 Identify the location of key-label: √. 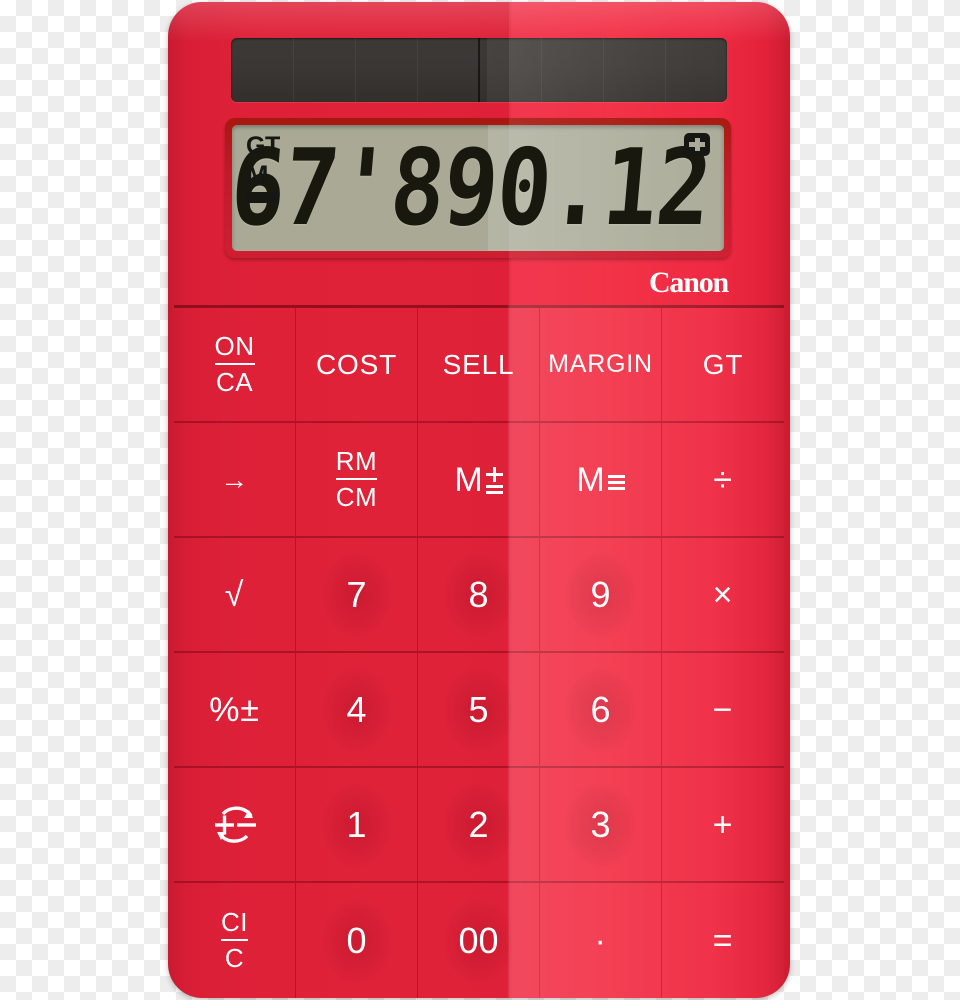
(234, 594).